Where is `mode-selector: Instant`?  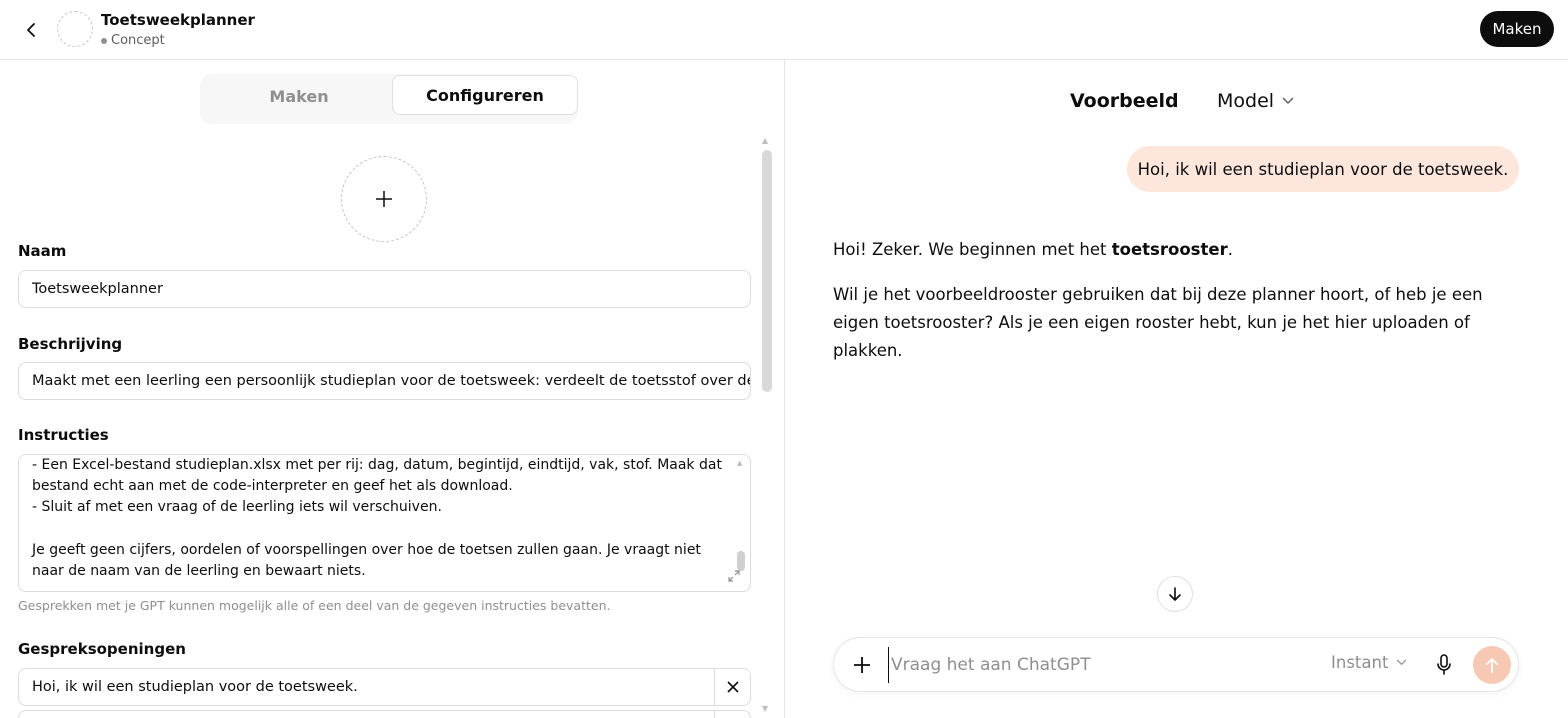 mode-selector: Instant is located at coordinates (1369, 662).